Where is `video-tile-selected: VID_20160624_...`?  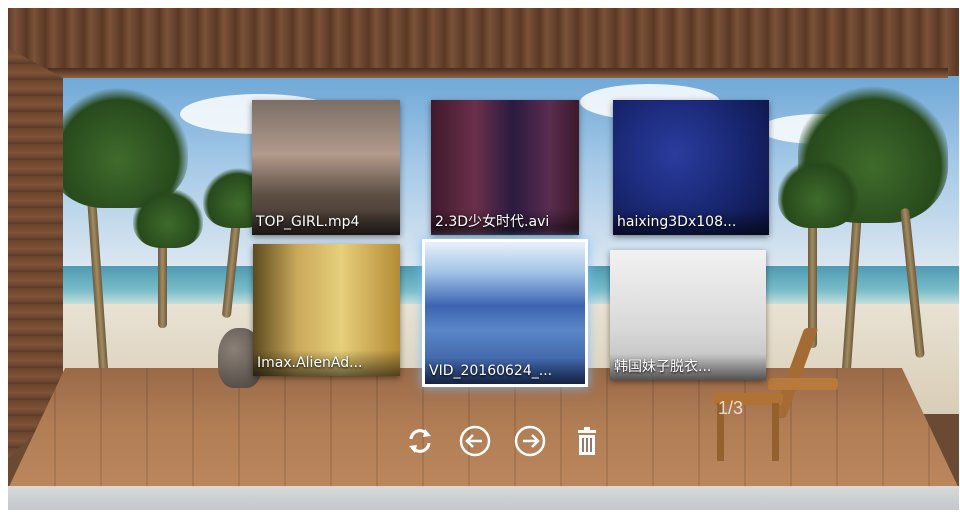
video-tile-selected: VID_20160624_... is located at coordinates (505, 313).